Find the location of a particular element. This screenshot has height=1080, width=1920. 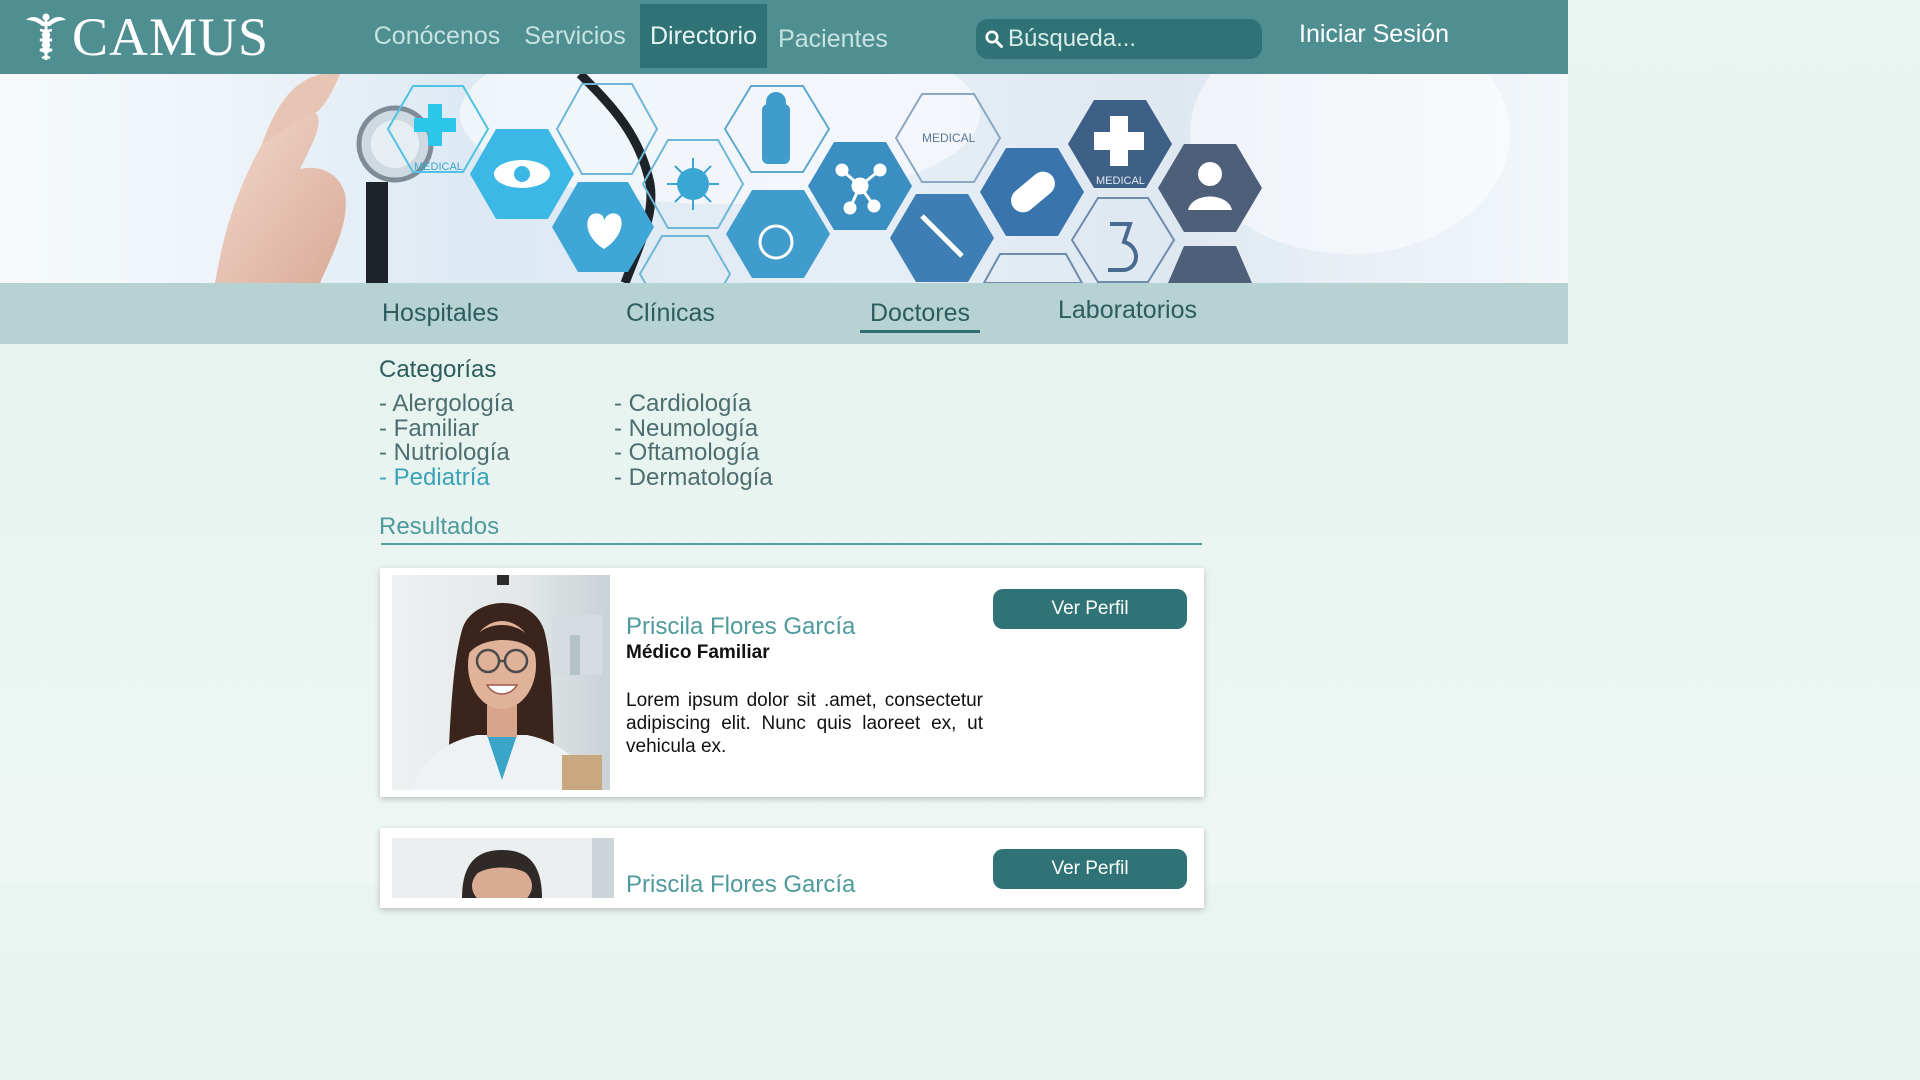

category-neumologia: - Neumología is located at coordinates (693, 429).